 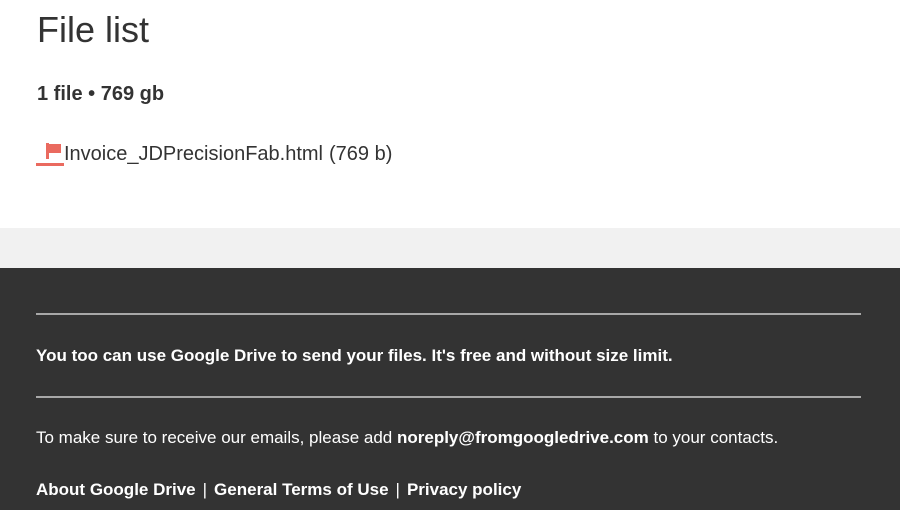 What do you see at coordinates (50, 154) in the screenshot?
I see `file-flag-icon` at bounding box center [50, 154].